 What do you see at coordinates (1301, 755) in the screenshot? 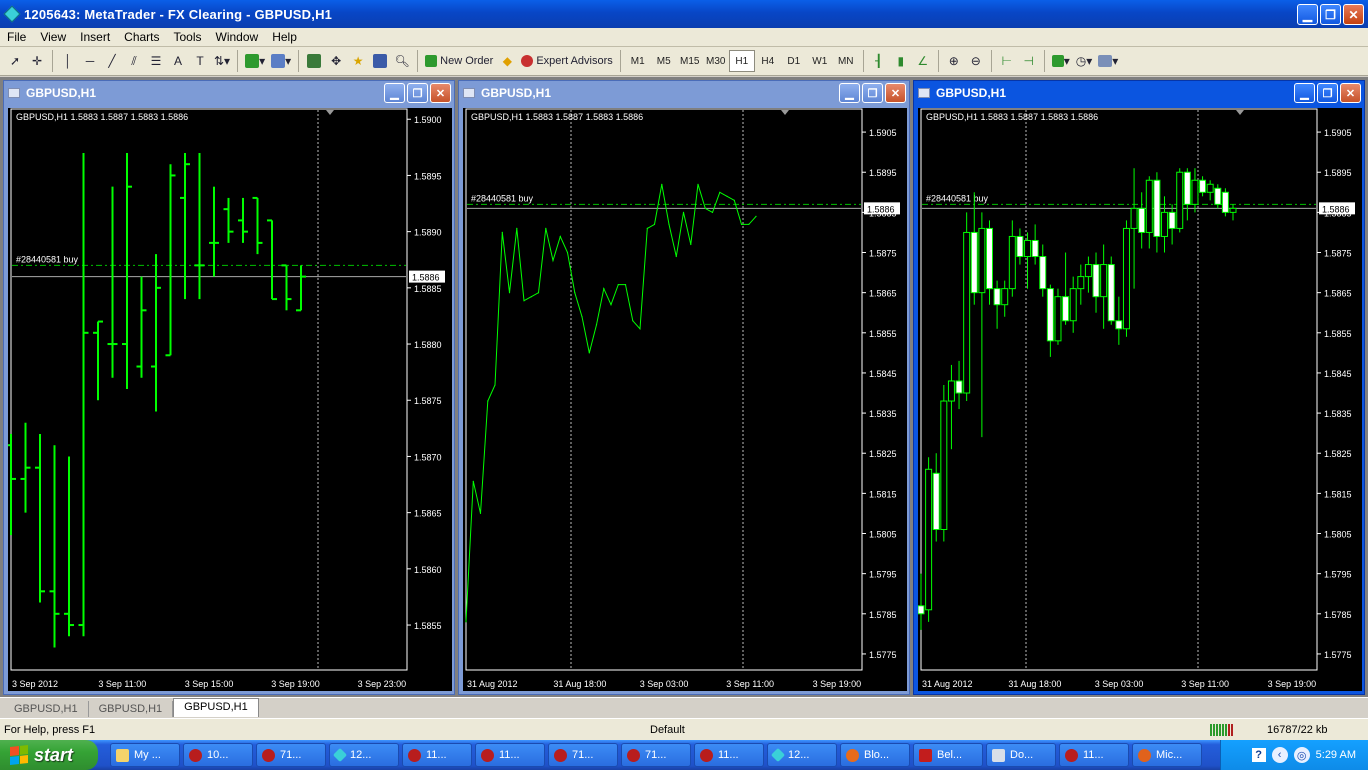
I see `network-icon: ◎` at bounding box center [1301, 755].